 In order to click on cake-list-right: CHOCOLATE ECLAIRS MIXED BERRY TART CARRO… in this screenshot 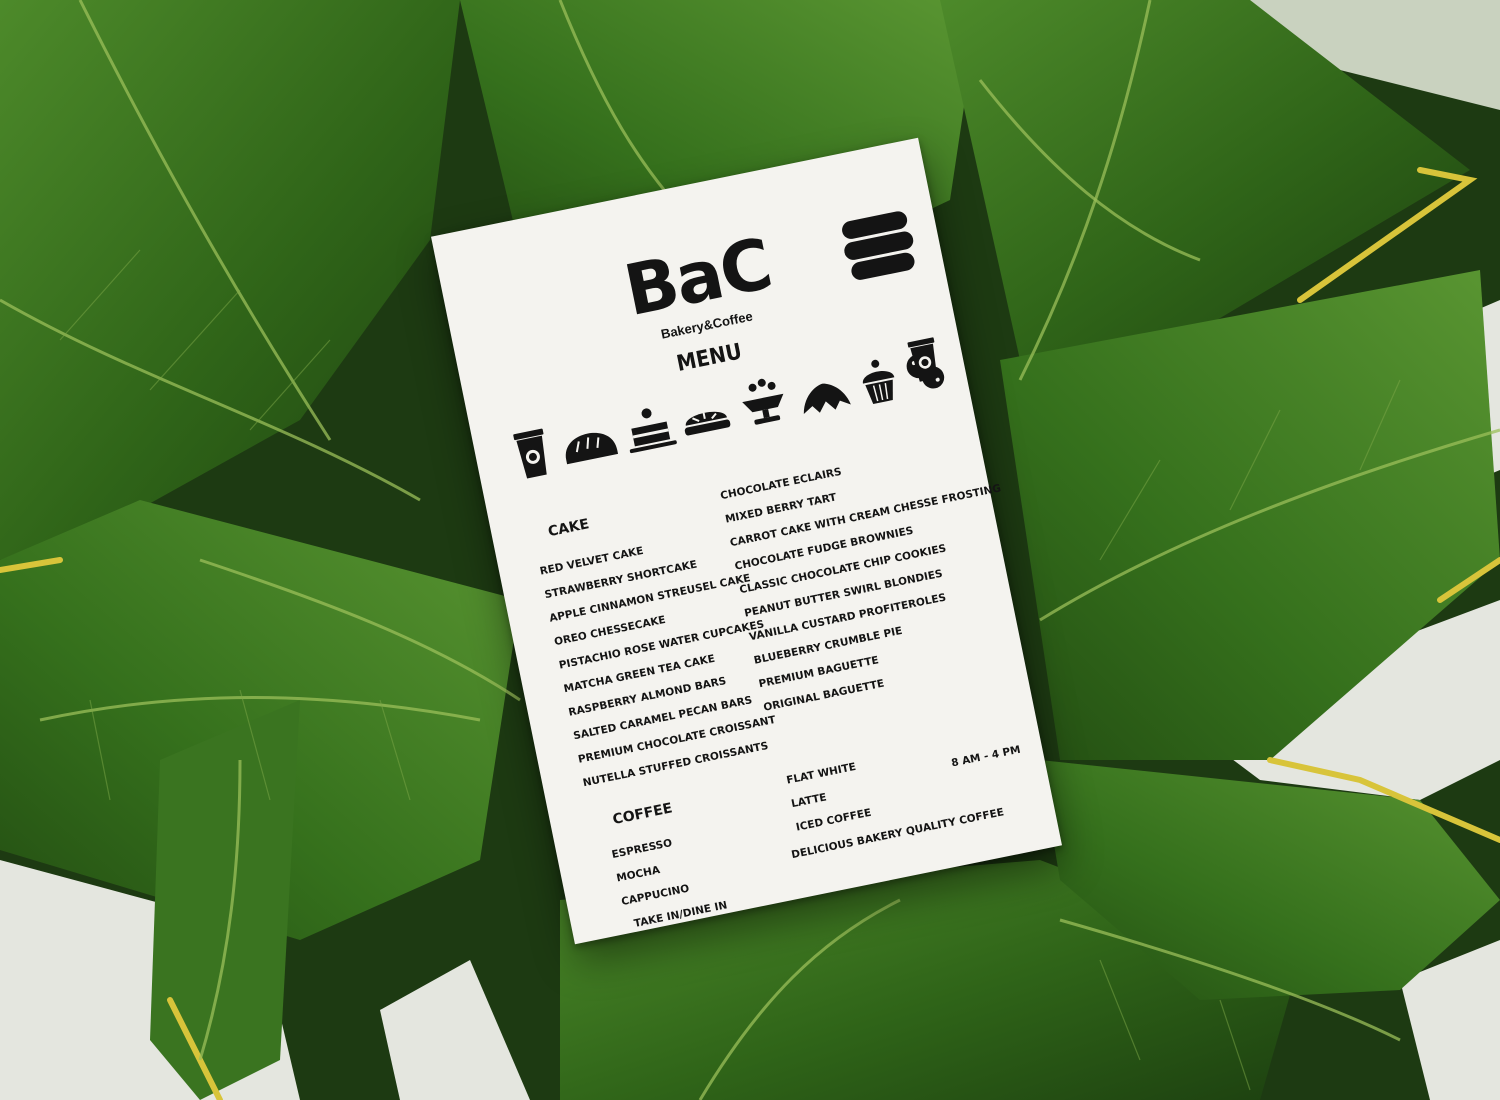, I will do `click(877, 574)`.